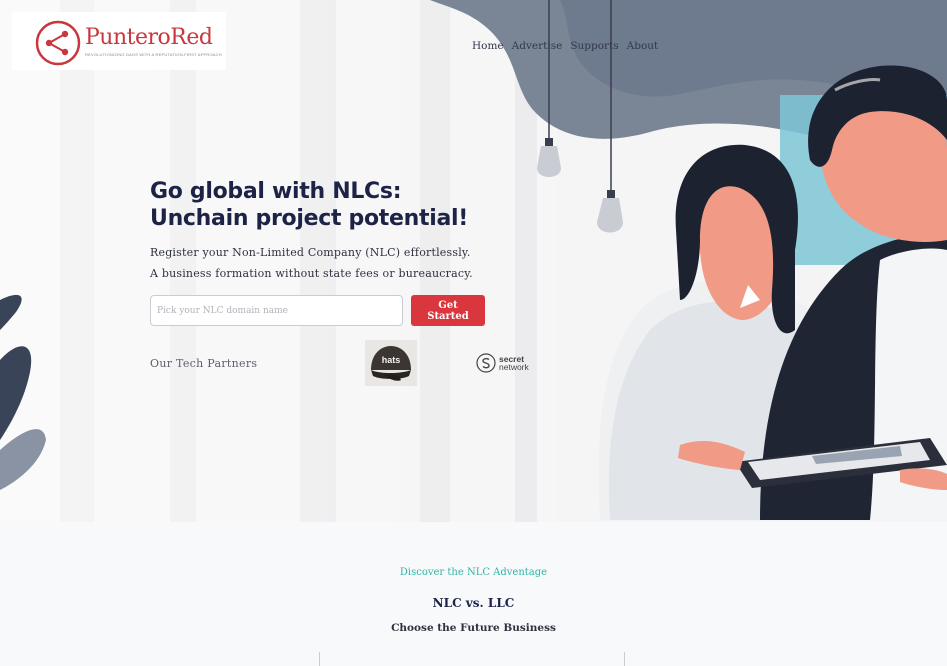 The width and height of the screenshot is (947, 666). I want to click on secret-network-logo: secret network, so click(502, 363).